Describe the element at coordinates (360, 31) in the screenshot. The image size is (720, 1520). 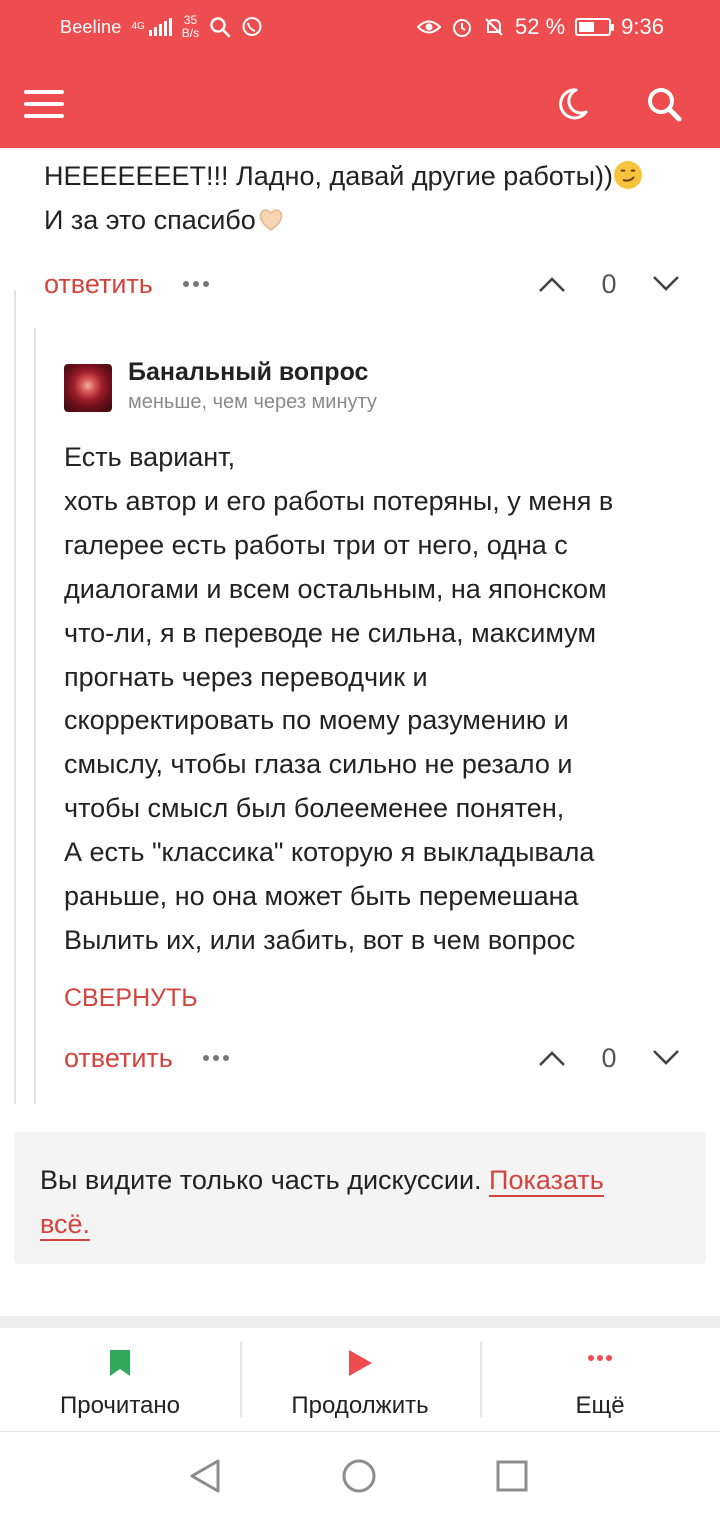
I see `status-bar: Beeline 4G 35 B/s 52 % 9:36` at that location.